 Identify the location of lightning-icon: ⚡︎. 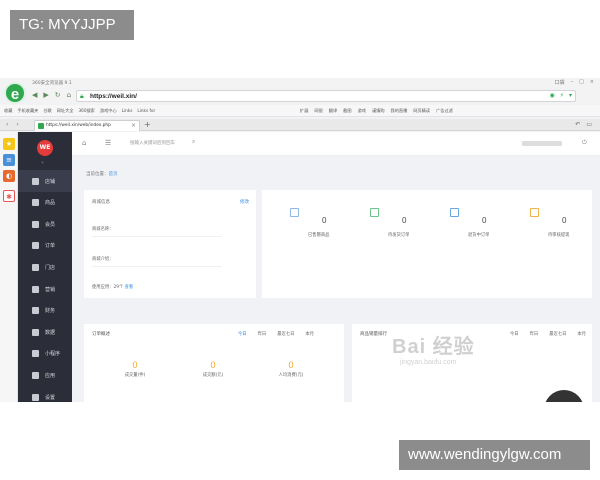
(562, 95).